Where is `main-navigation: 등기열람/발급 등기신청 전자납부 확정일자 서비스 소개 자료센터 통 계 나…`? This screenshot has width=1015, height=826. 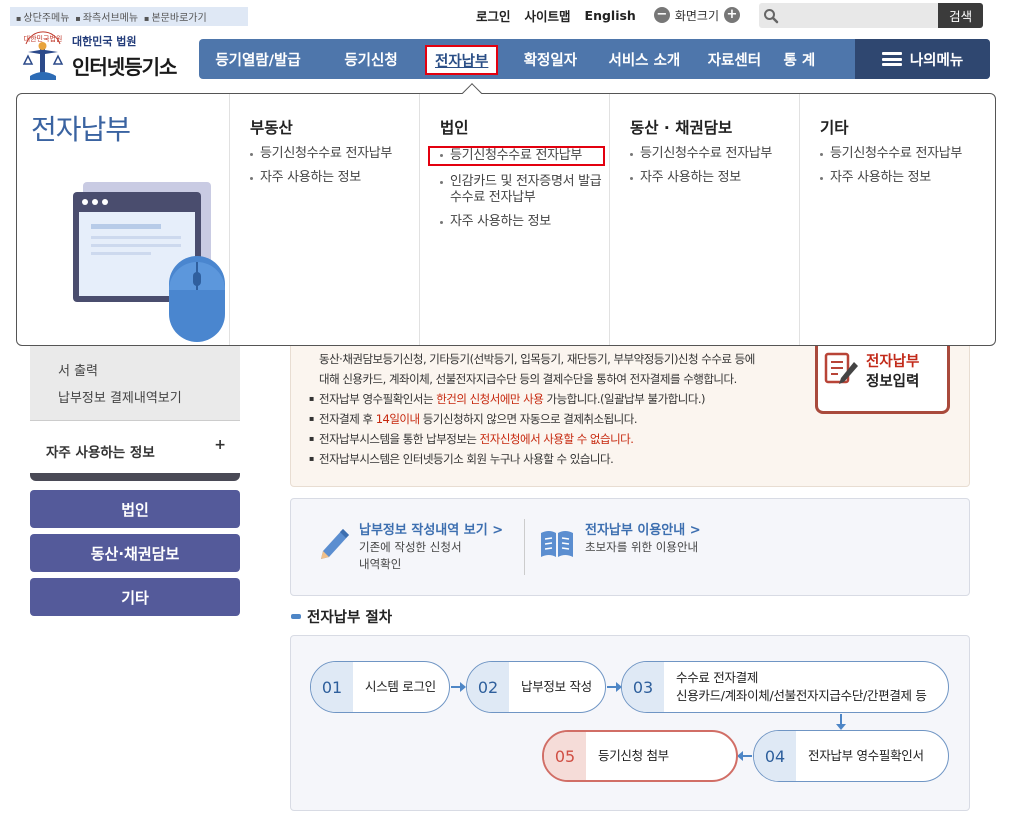 main-navigation: 등기열람/발급 등기신청 전자납부 확정일자 서비스 소개 자료센터 통 계 나… is located at coordinates (594, 59).